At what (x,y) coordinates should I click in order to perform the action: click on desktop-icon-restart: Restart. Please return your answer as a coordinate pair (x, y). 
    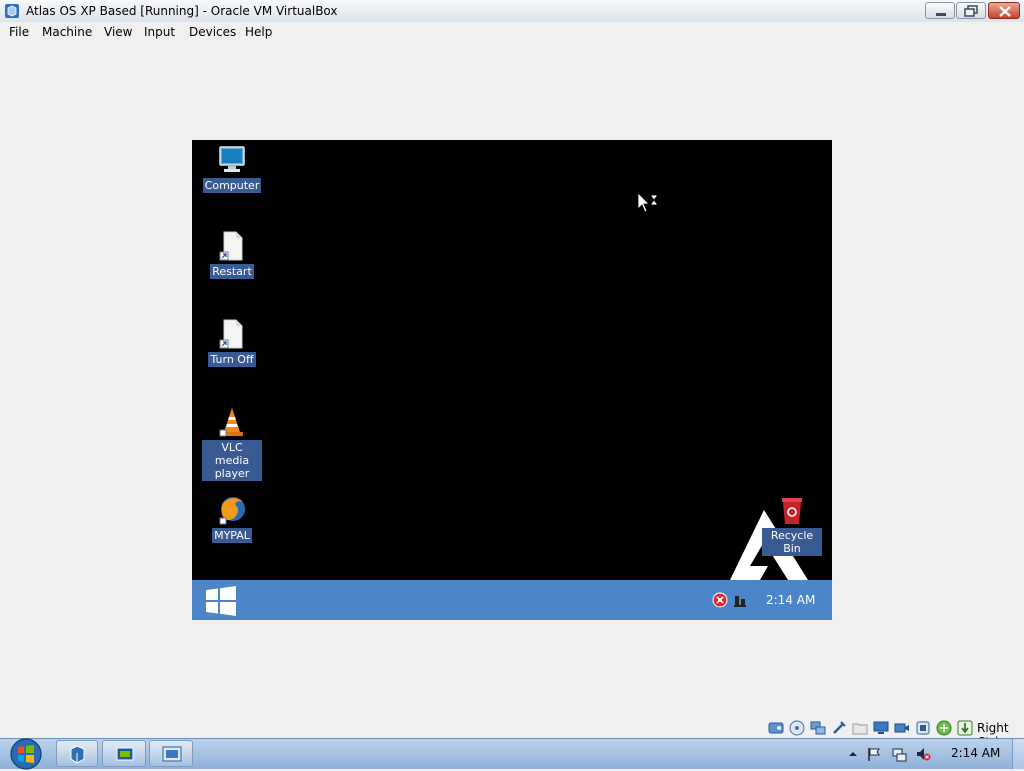
    Looking at the image, I should click on (232, 254).